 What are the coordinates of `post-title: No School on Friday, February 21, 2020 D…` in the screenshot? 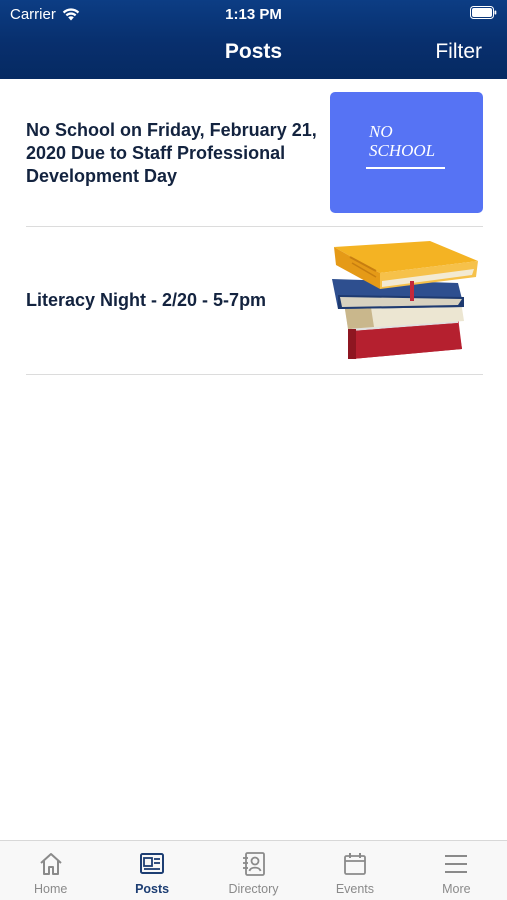 It's located at (171, 153).